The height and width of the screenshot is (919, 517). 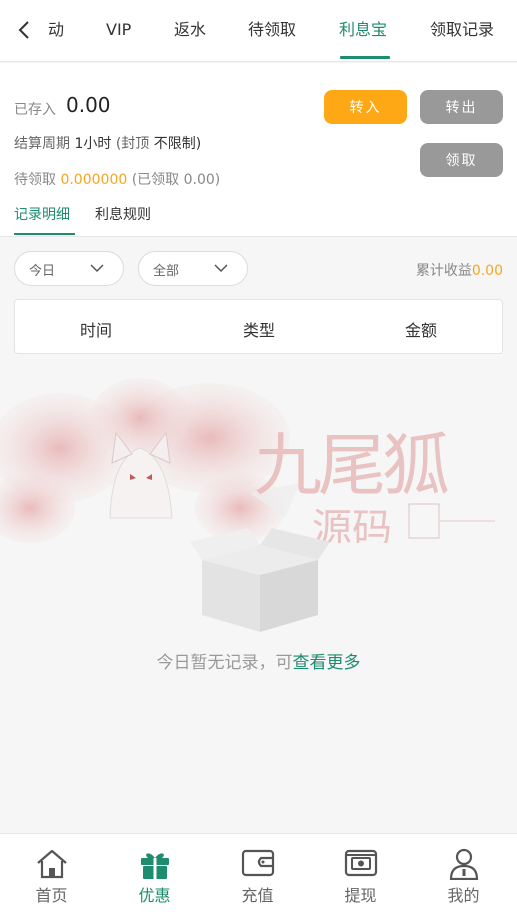 I want to click on date-filter-value: 今日, so click(x=42, y=271).